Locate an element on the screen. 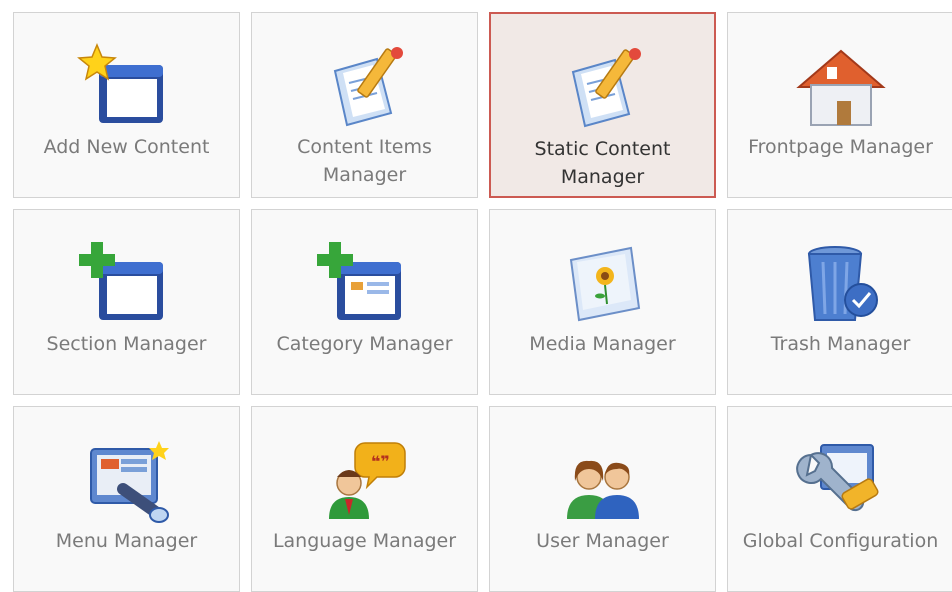  tile-static-content-manager: Static Content Manager is located at coordinates (602, 105).